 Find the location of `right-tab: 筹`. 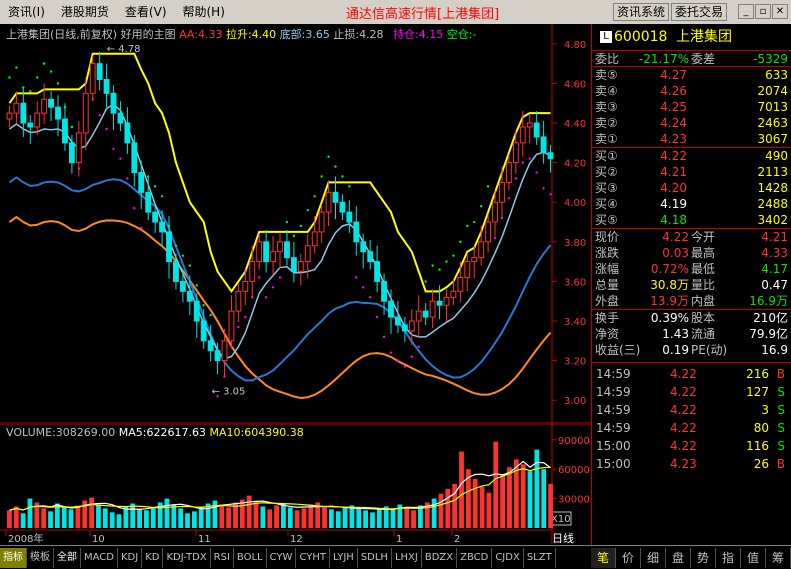

right-tab: 筹 is located at coordinates (778, 557).